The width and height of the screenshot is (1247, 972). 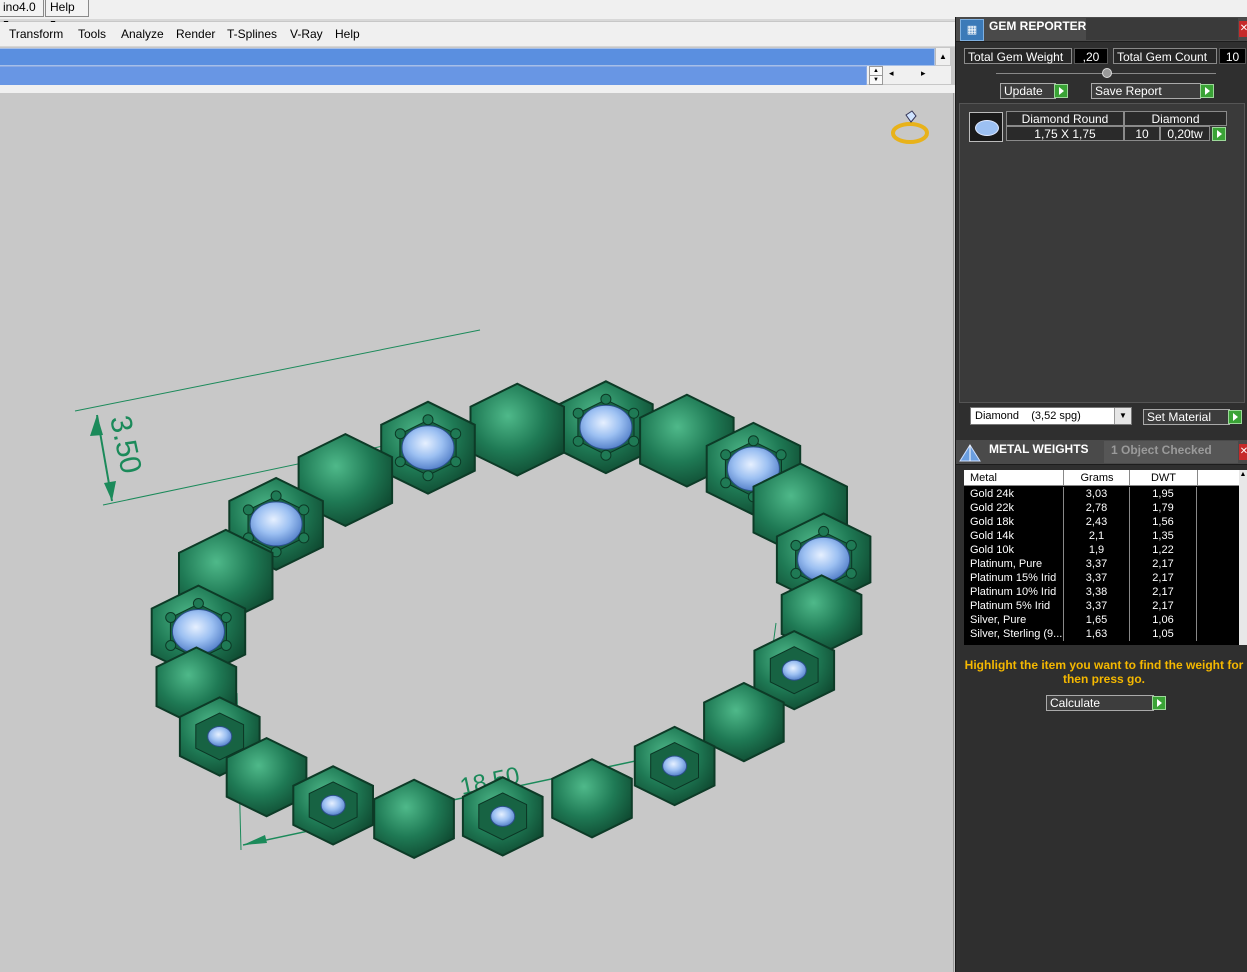 What do you see at coordinates (1105, 494) in the screenshot?
I see `table-row: Gold 24k 3,03 1,95` at bounding box center [1105, 494].